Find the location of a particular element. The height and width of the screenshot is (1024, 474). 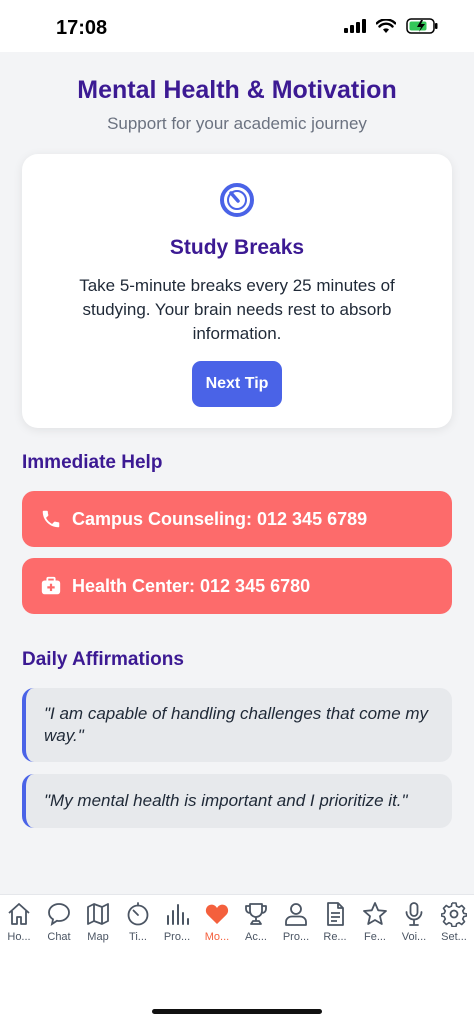

health-center-label: Health Center: 012 345 6780 is located at coordinates (191, 585).